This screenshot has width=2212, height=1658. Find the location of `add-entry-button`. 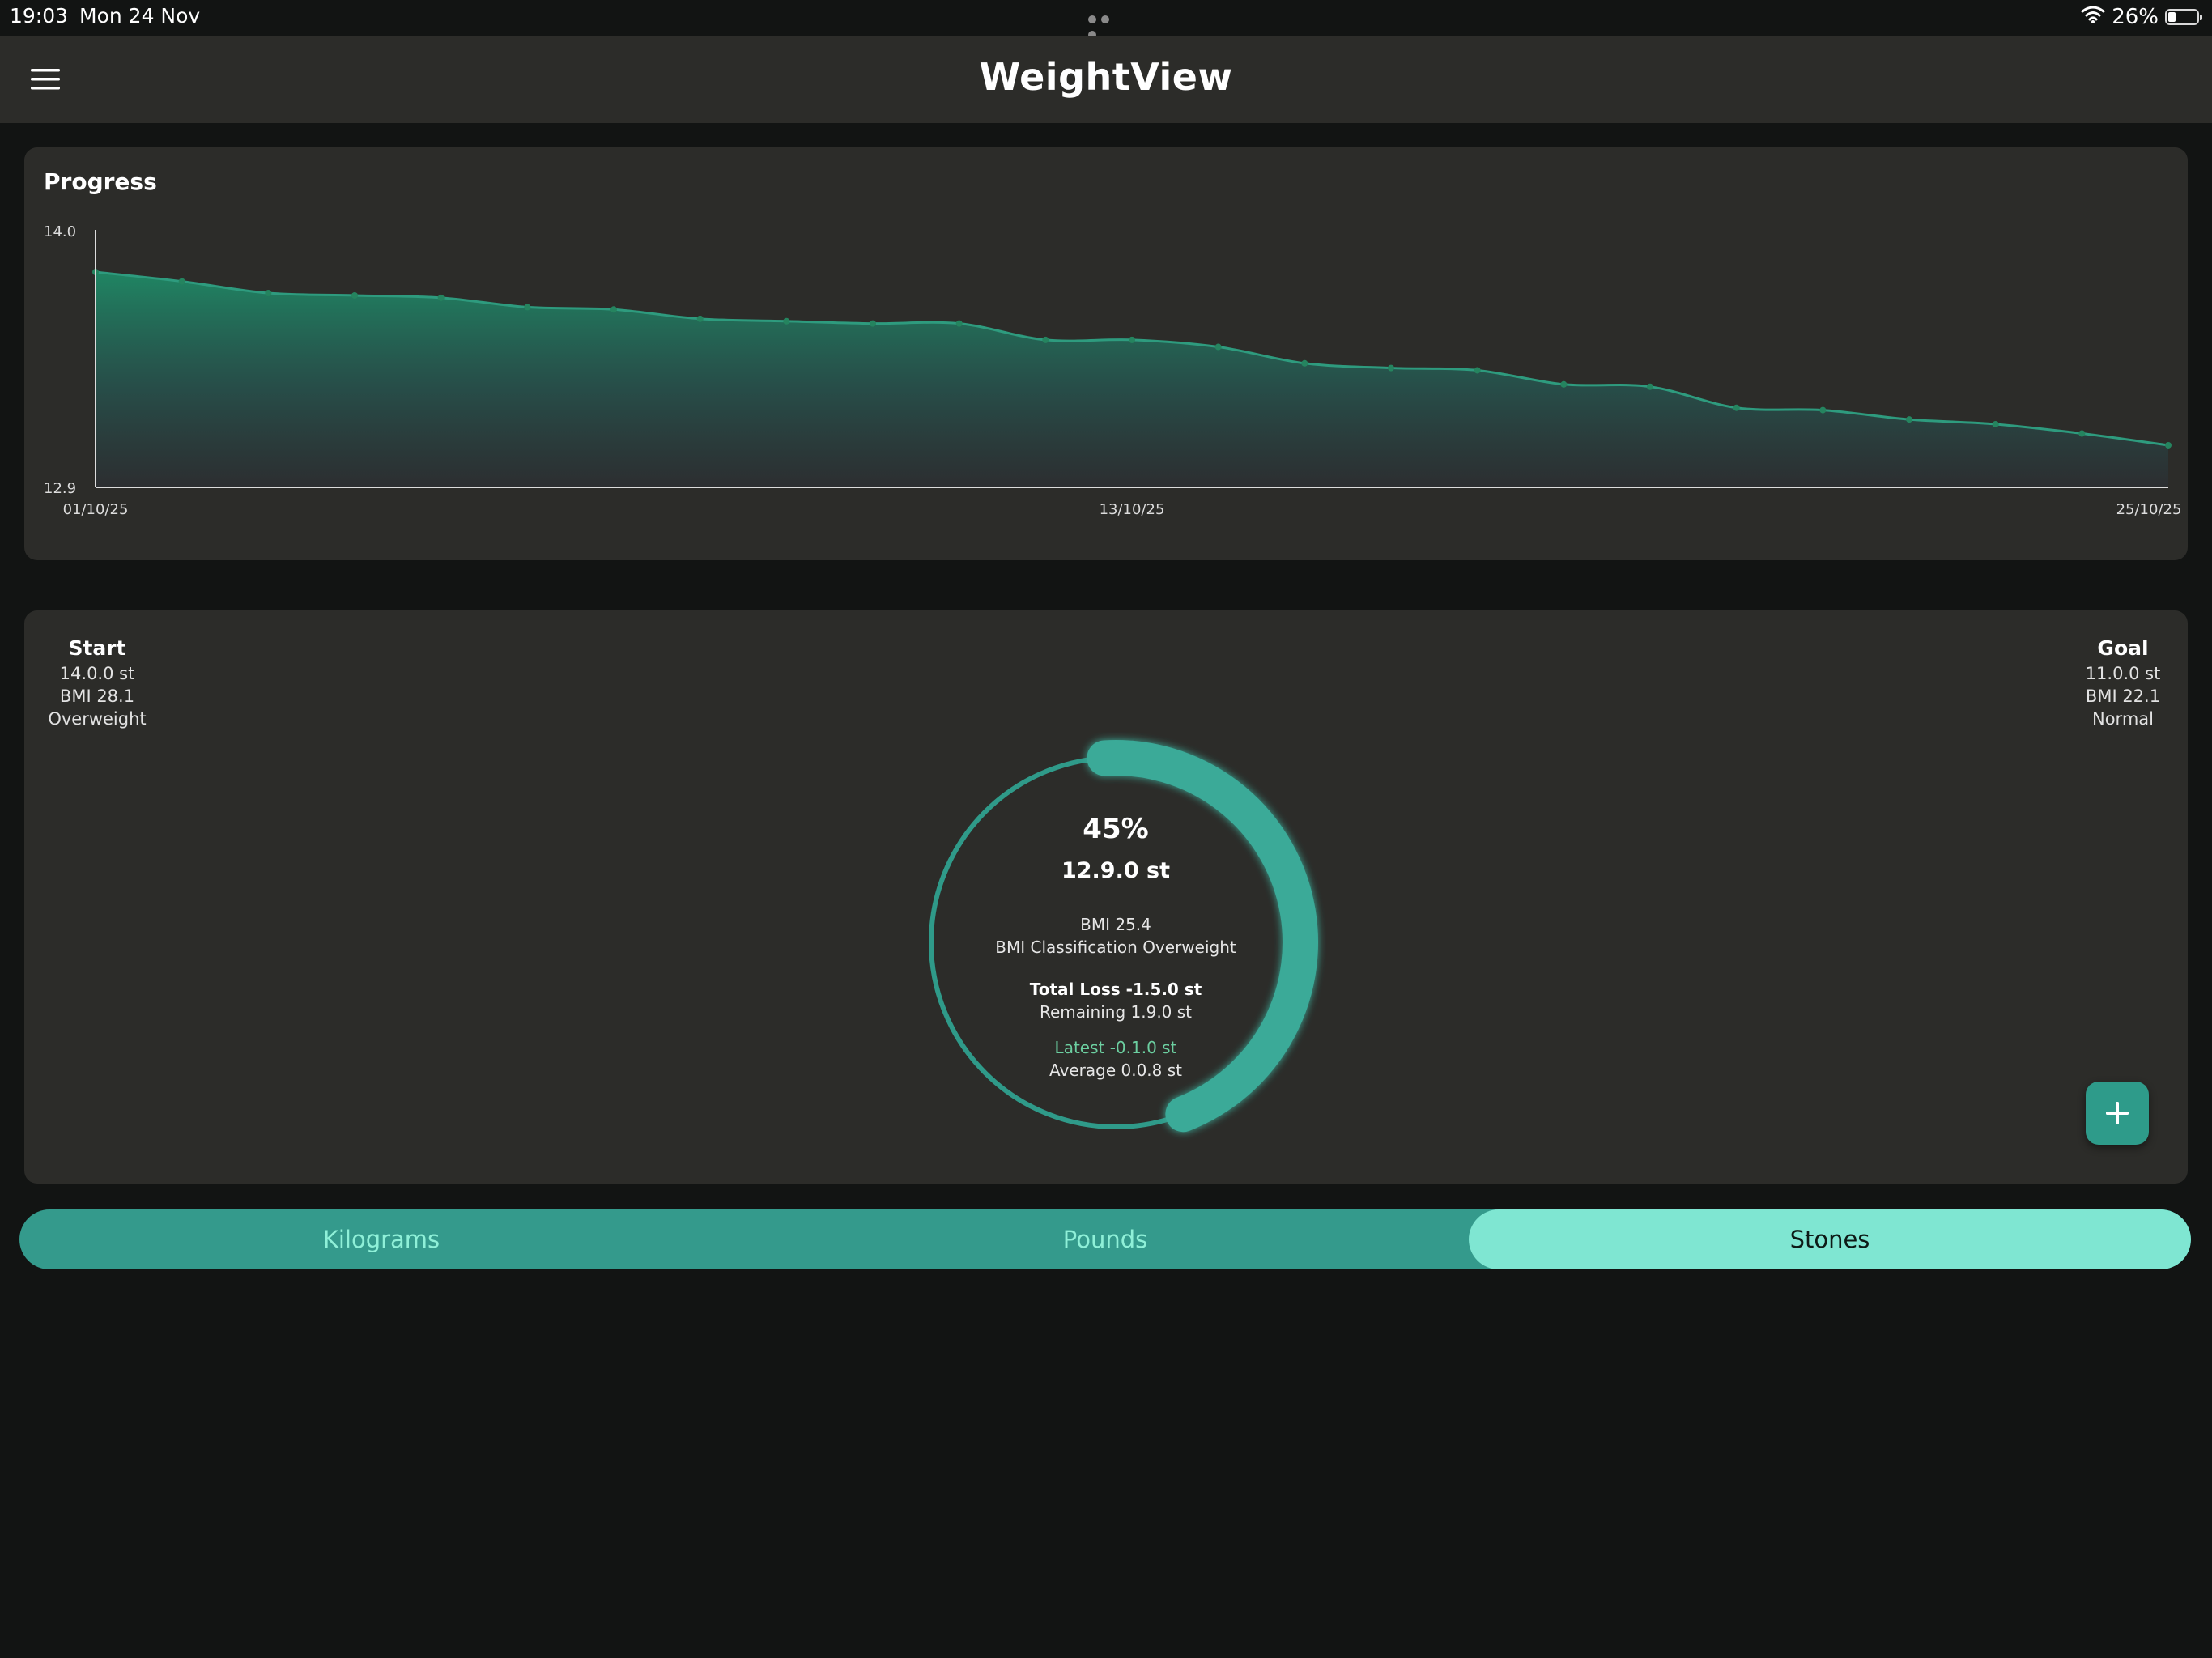

add-entry-button is located at coordinates (2117, 1113).